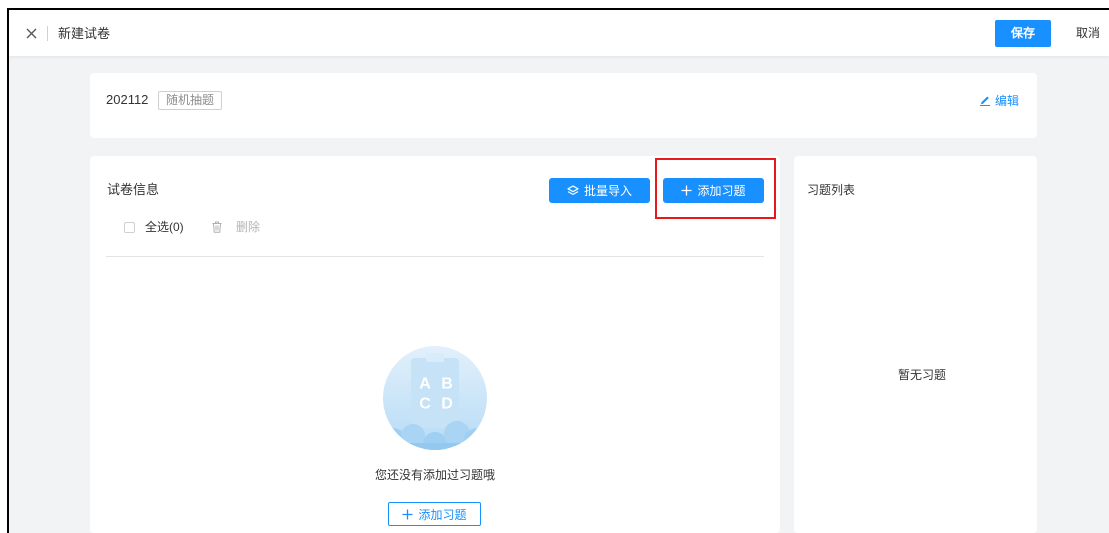 This screenshot has width=1109, height=533. Describe the element at coordinates (831, 190) in the screenshot. I see `question-list-title: 习题列表` at that location.